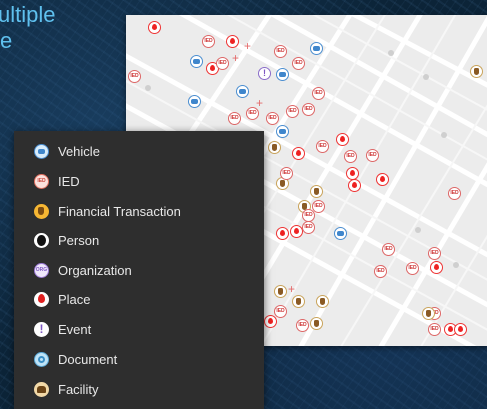 This screenshot has width=487, height=409. I want to click on legend-item-event: ! Event, so click(62, 329).